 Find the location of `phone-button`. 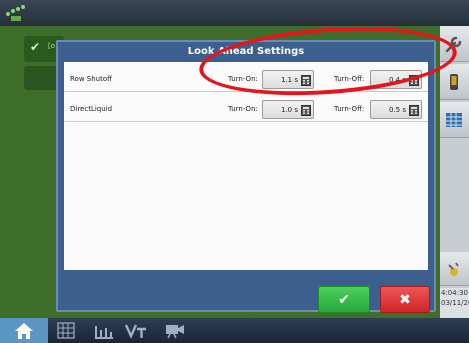

phone-button is located at coordinates (454, 82).